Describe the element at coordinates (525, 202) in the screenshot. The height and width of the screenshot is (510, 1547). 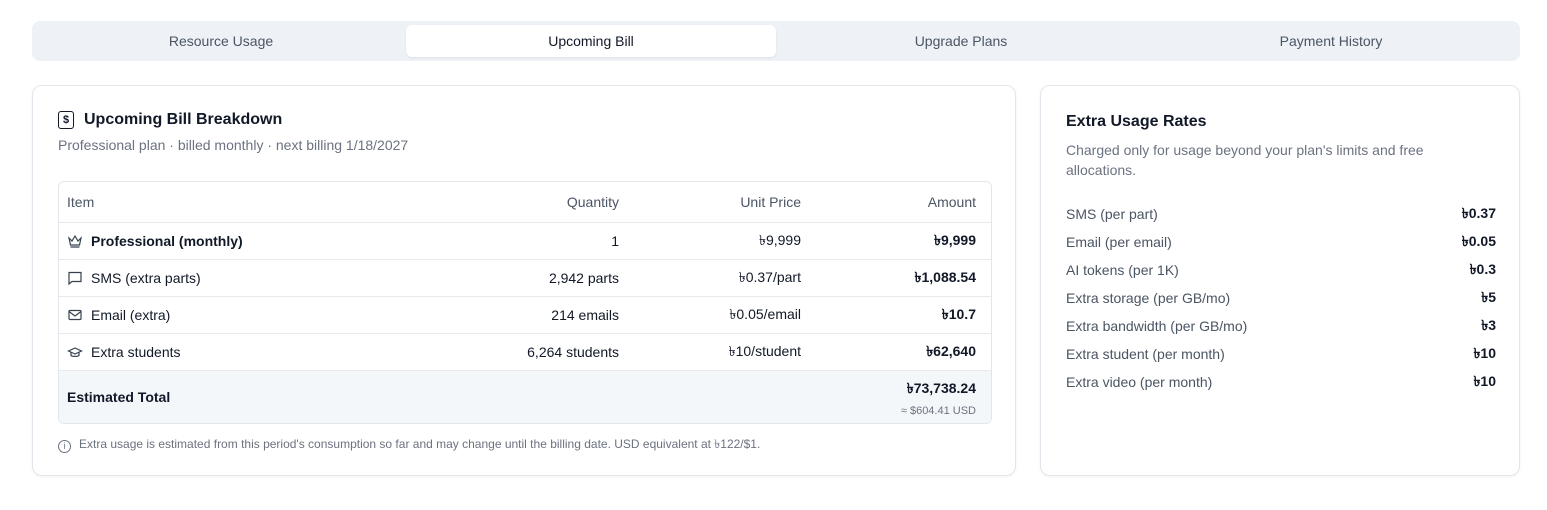
I see `table-header: Item Quantity Unit Price Amount` at that location.